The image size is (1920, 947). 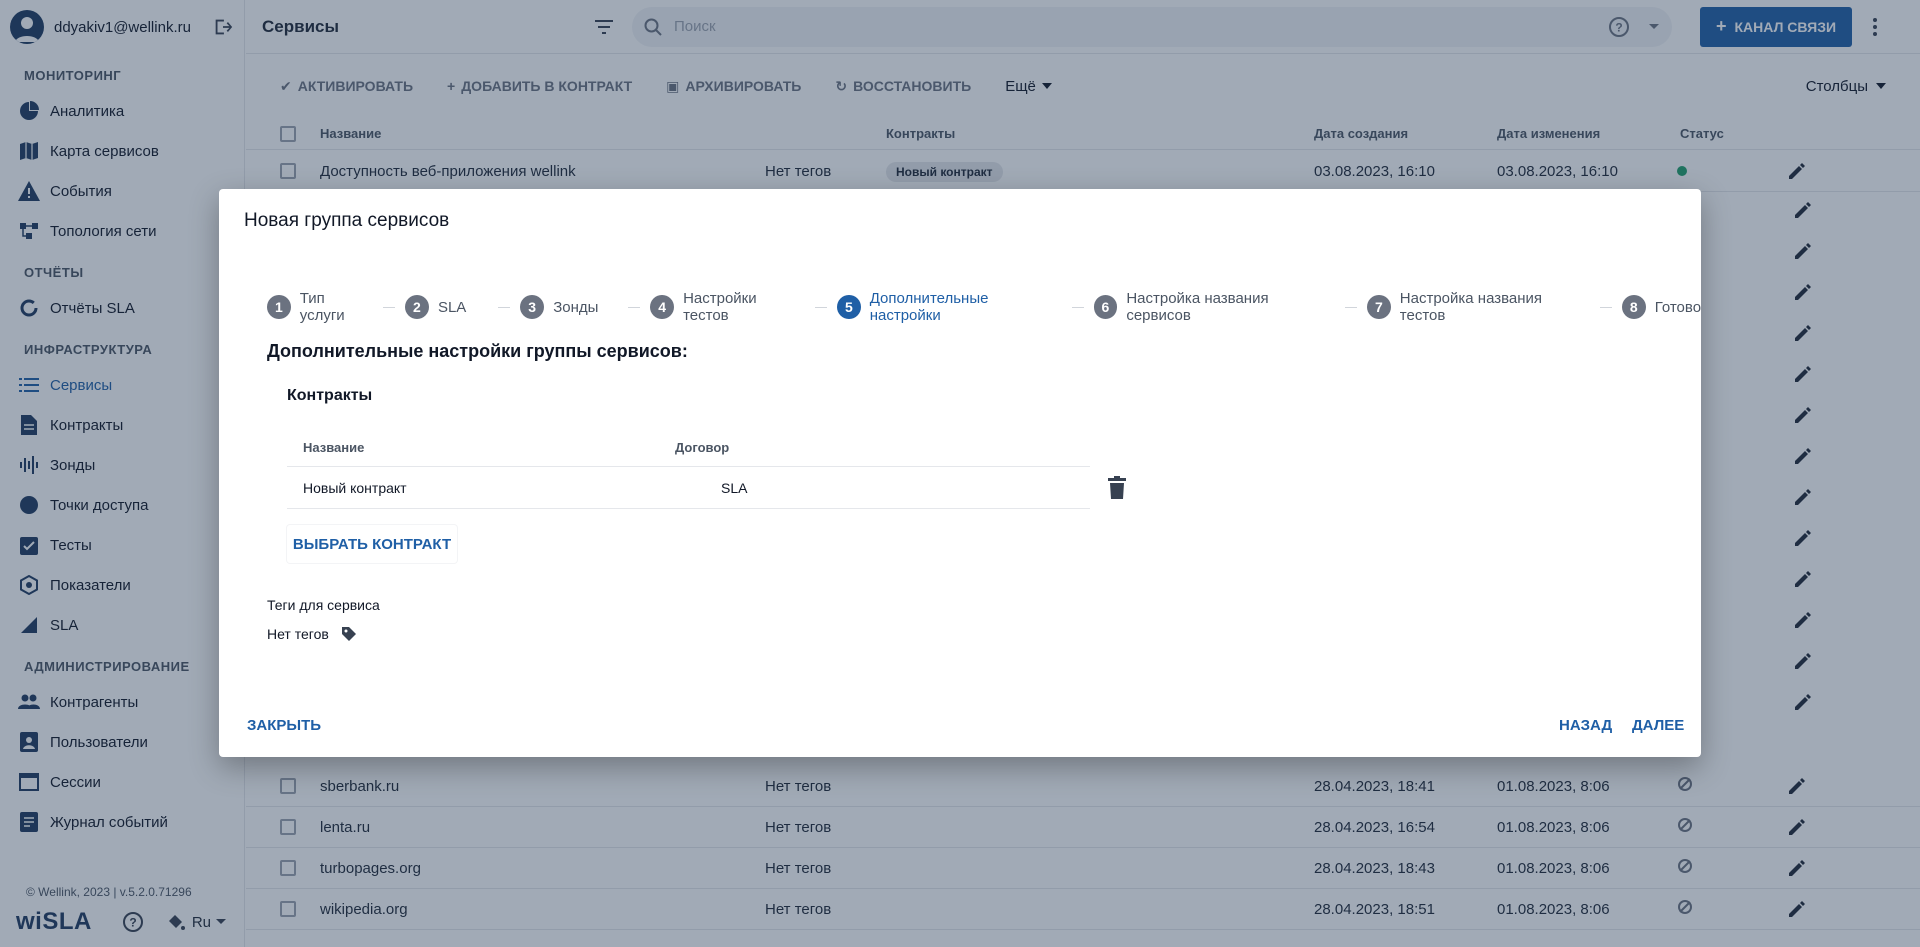 I want to click on step-label: Зонды, so click(x=576, y=307).